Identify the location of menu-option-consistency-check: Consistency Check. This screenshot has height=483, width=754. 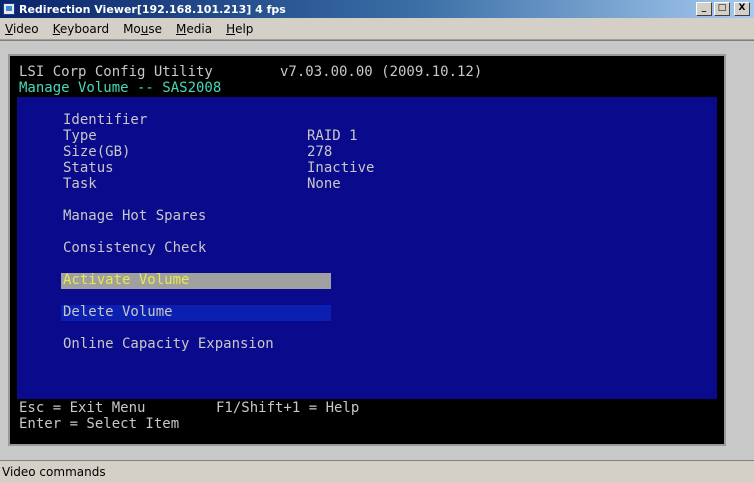
(134, 248).